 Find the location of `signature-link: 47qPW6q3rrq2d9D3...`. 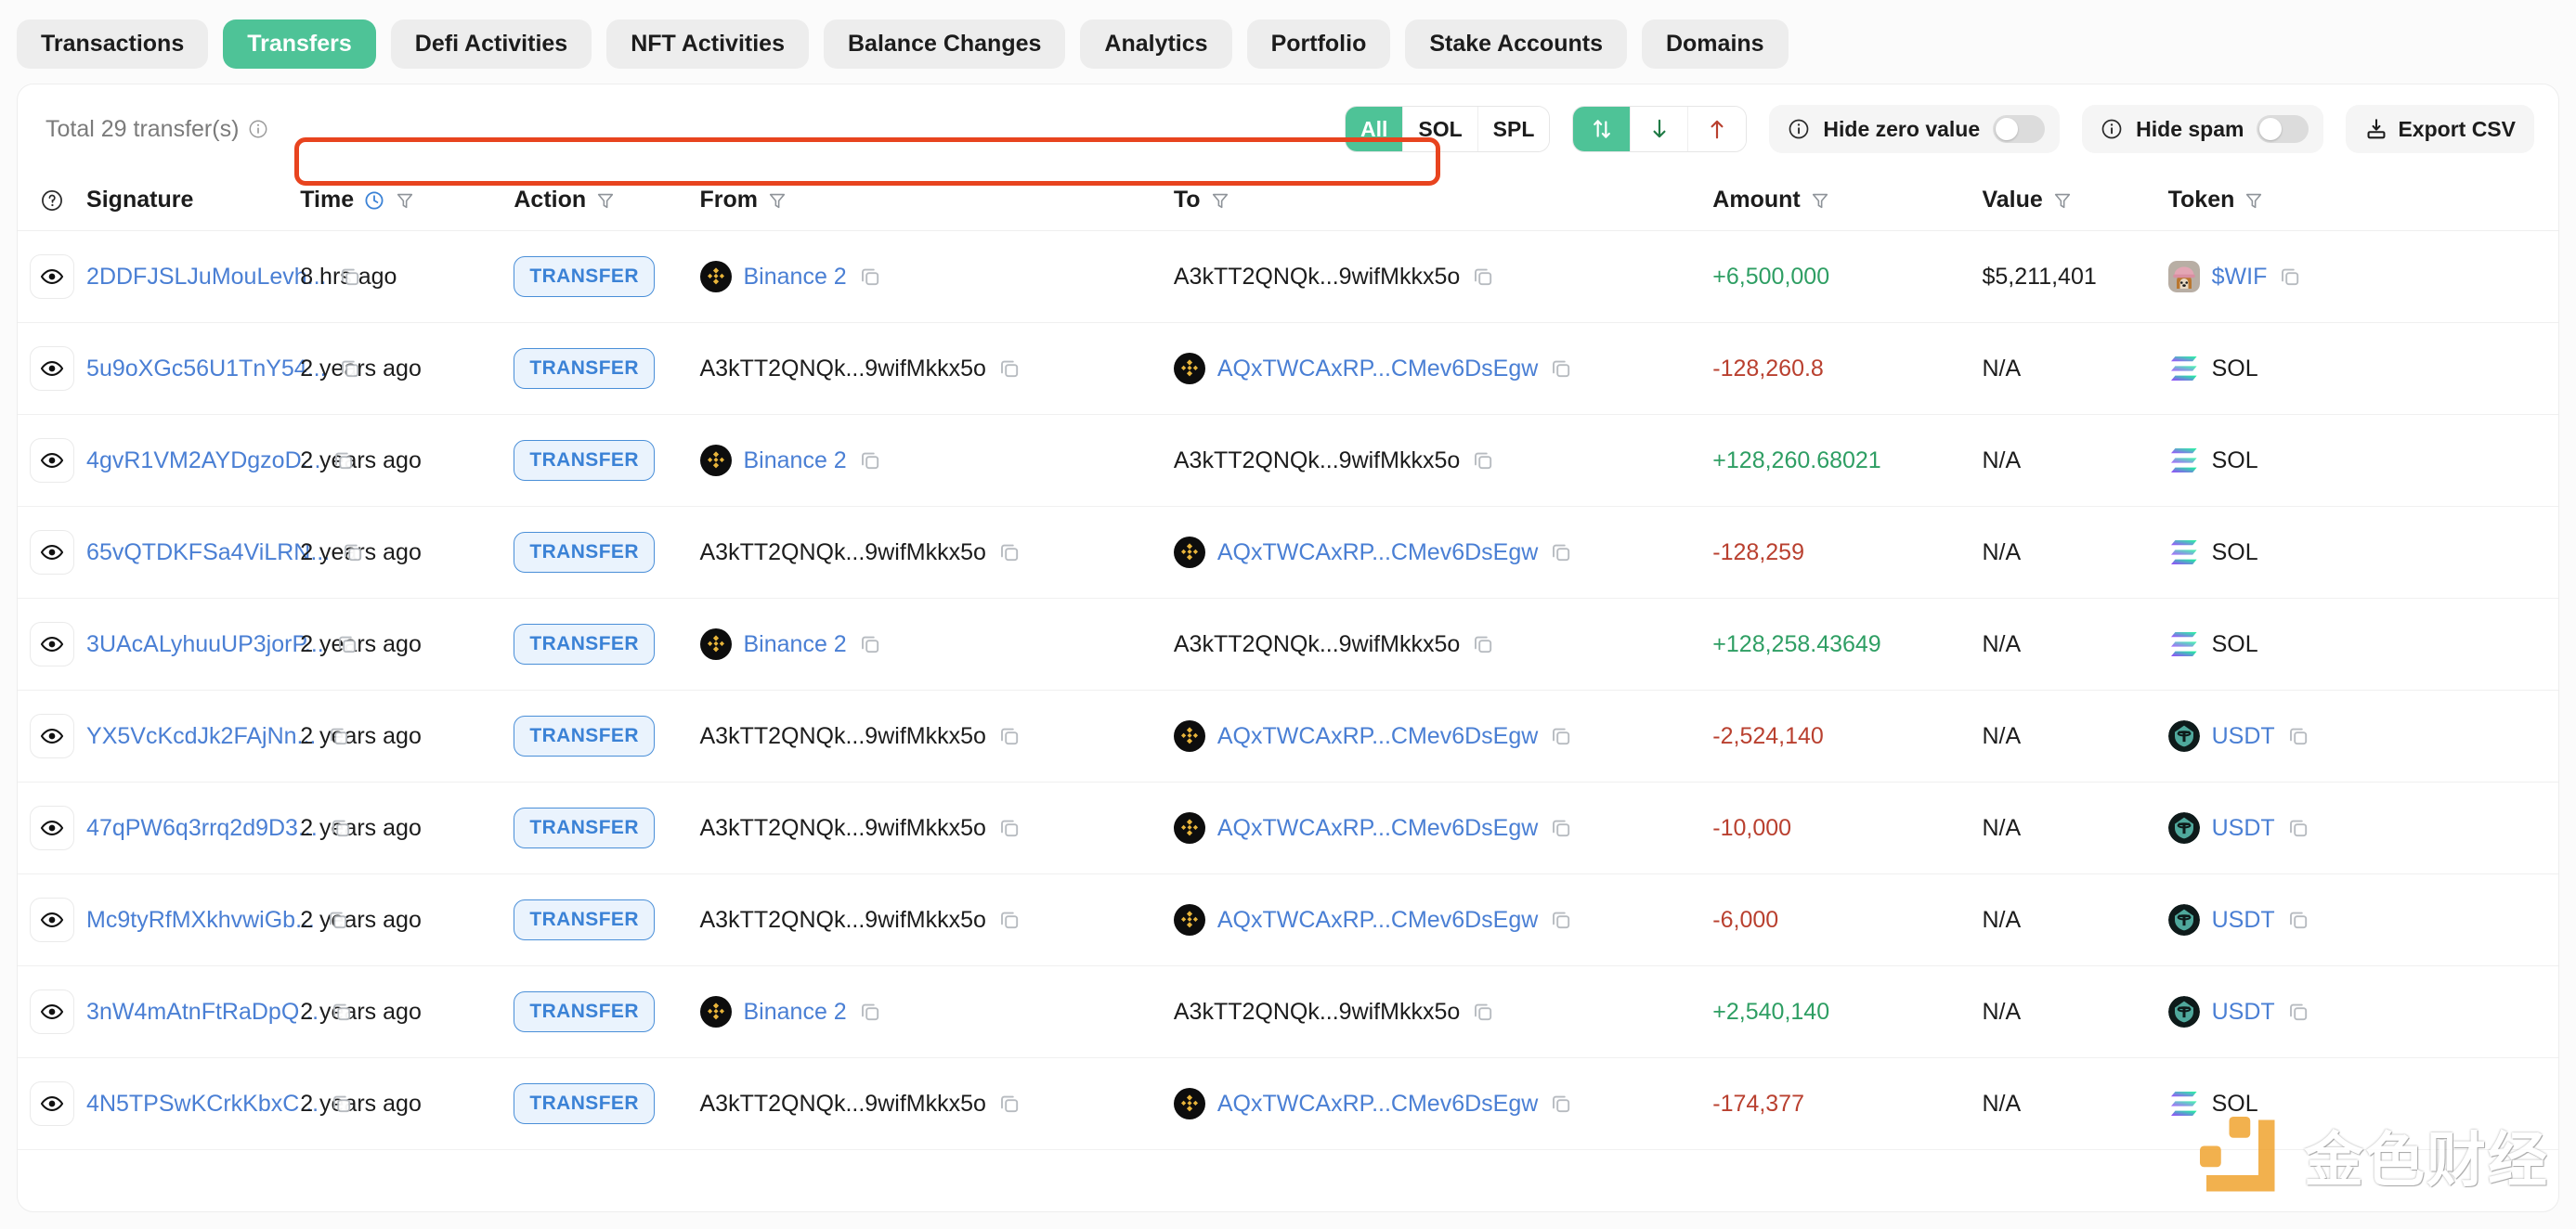

signature-link: 47qPW6q3rrq2d9D3... is located at coordinates (202, 828).